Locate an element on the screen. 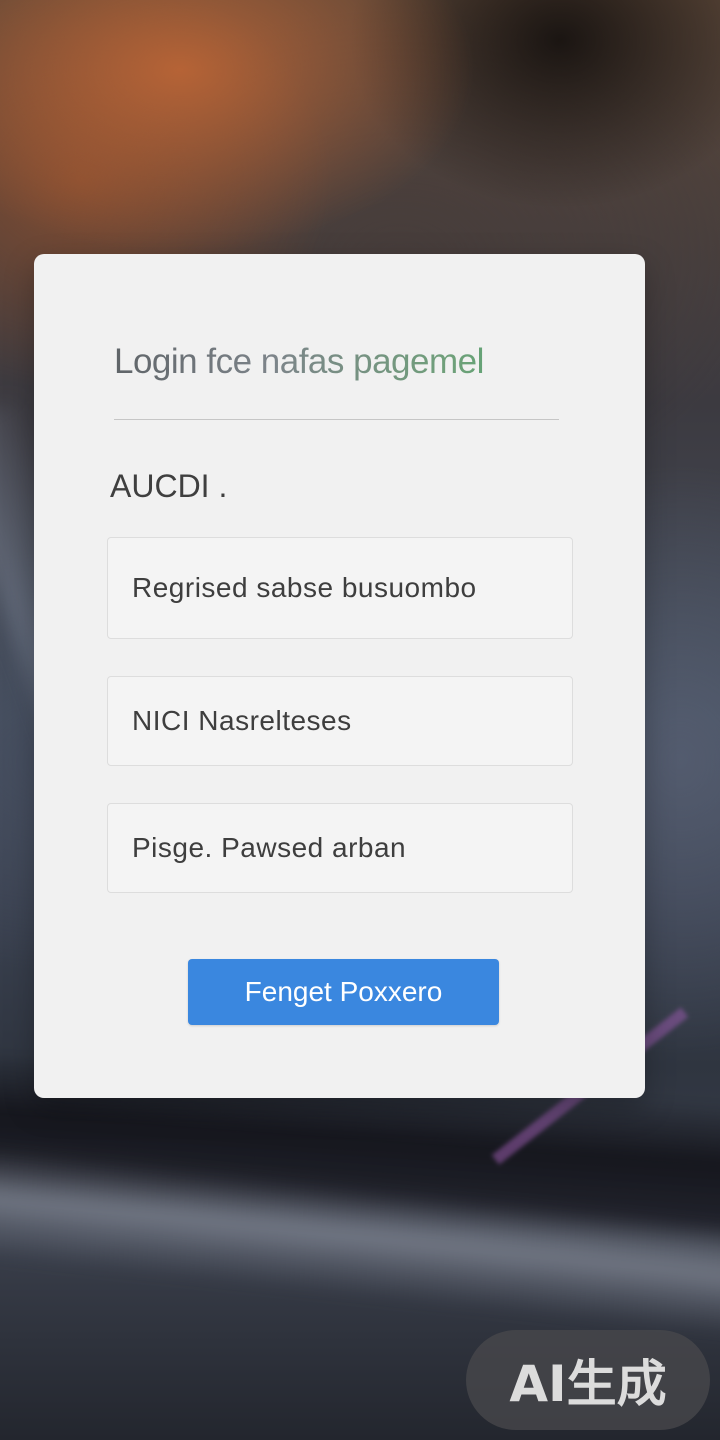  title-divider is located at coordinates (336, 419).